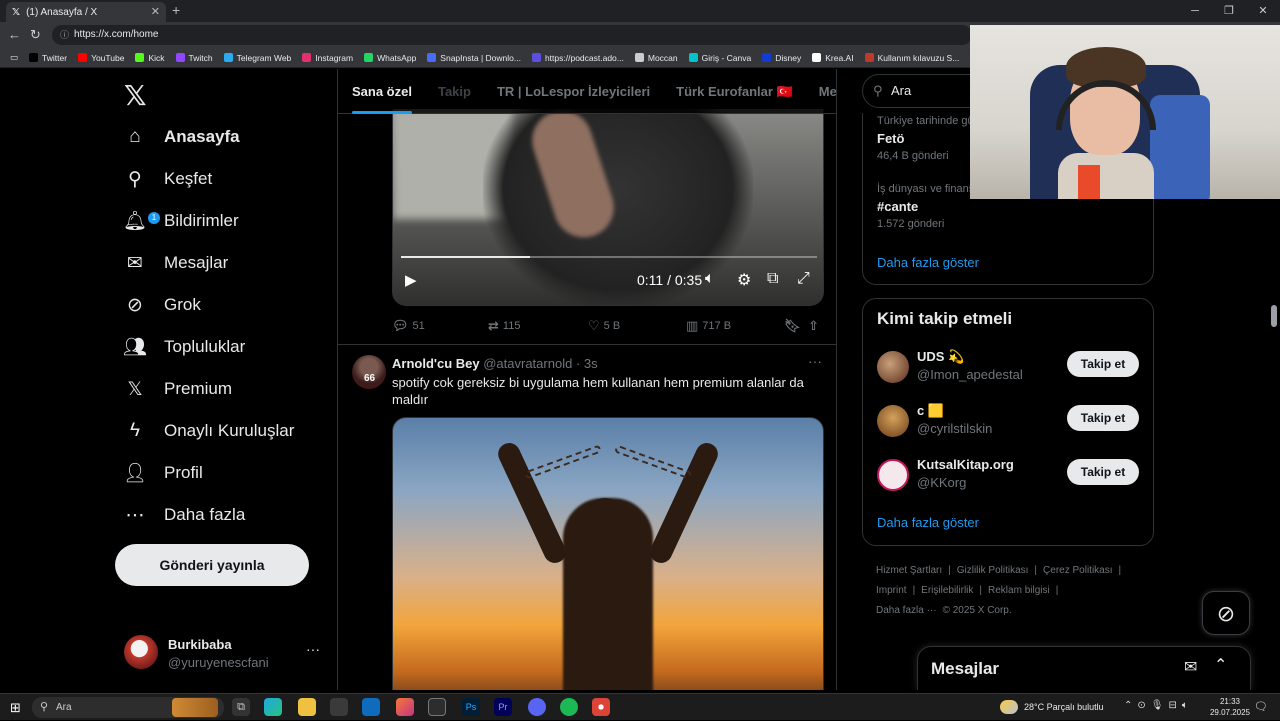 The height and width of the screenshot is (721, 1280). What do you see at coordinates (591, 363) in the screenshot?
I see `post-time: 3s` at bounding box center [591, 363].